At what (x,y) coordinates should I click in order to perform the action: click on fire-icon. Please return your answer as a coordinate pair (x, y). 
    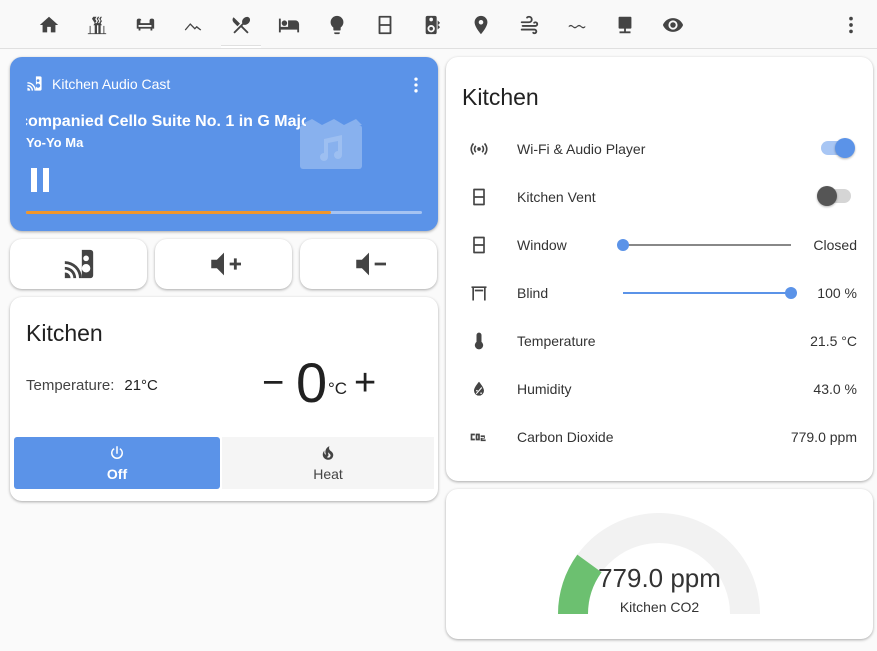
    Looking at the image, I should click on (328, 453).